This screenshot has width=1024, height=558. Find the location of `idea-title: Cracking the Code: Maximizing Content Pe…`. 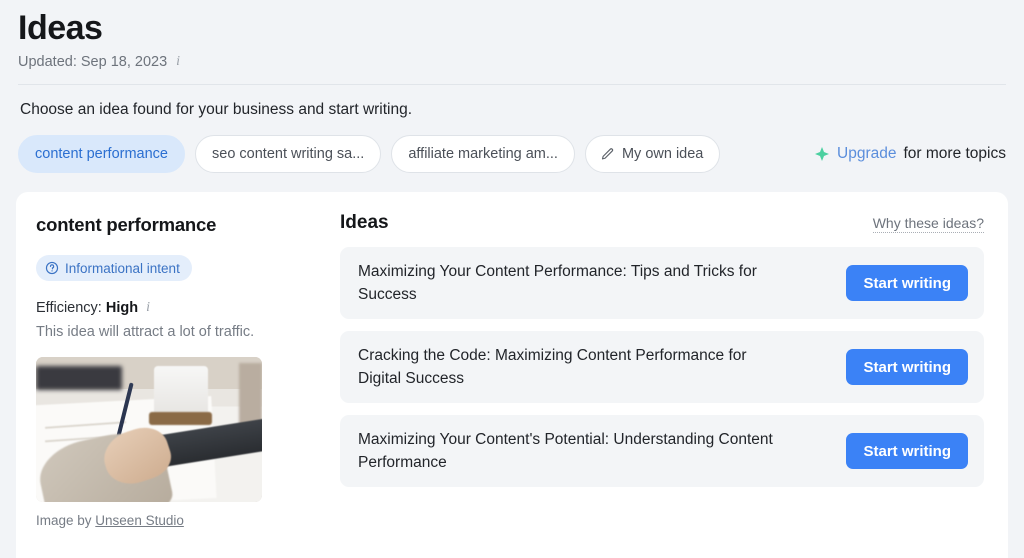

idea-title: Cracking the Code: Maximizing Content Pe… is located at coordinates (552, 367).